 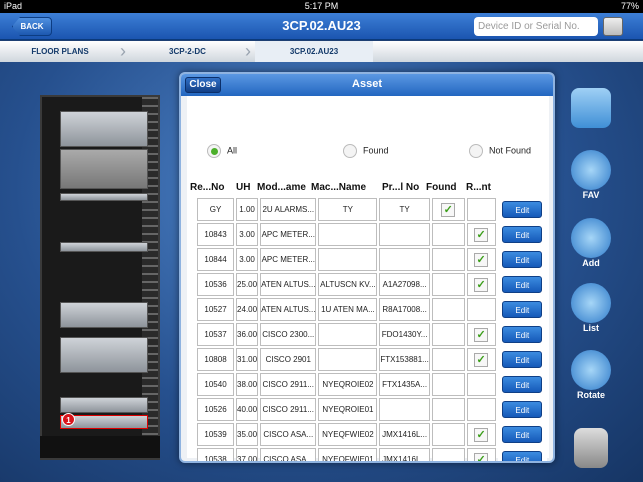 What do you see at coordinates (372, 334) in the screenshot?
I see `table-row: 10537 36.00 CISCO 2300... FDO1430Y... ✓ Edit` at bounding box center [372, 334].